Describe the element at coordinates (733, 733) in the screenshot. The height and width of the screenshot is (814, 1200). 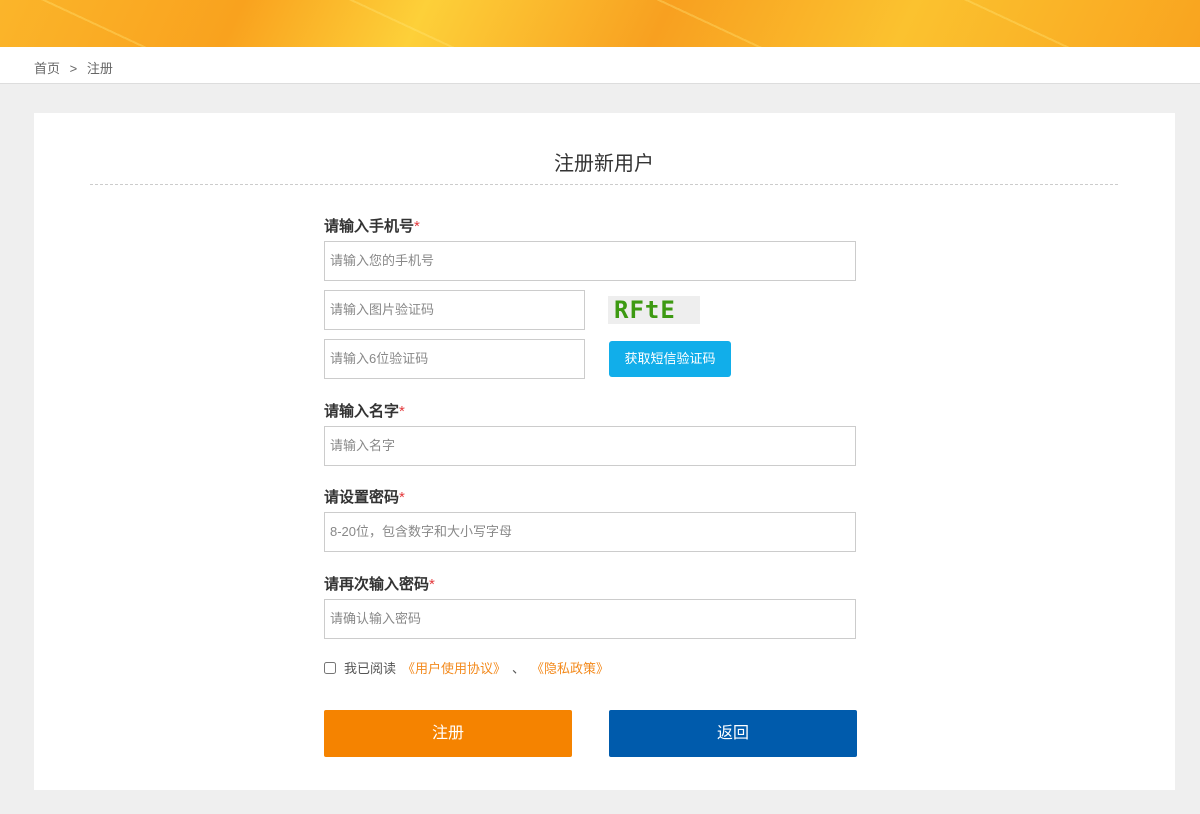
I see `back-button: 返回` at that location.